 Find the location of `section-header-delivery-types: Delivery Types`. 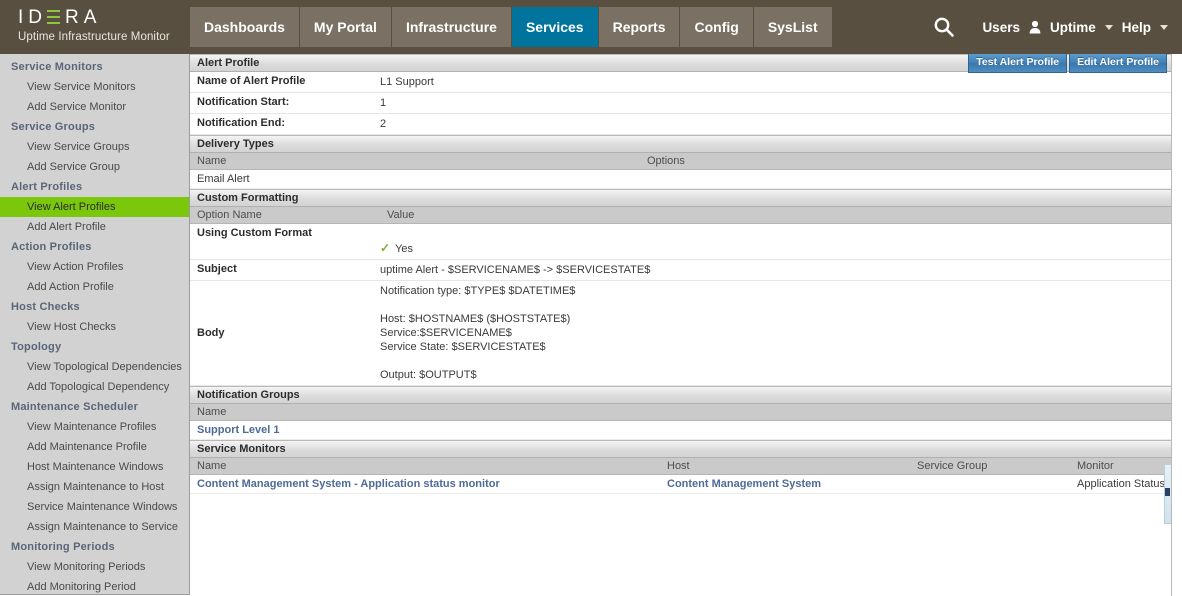

section-header-delivery-types: Delivery Types is located at coordinates (680, 144).